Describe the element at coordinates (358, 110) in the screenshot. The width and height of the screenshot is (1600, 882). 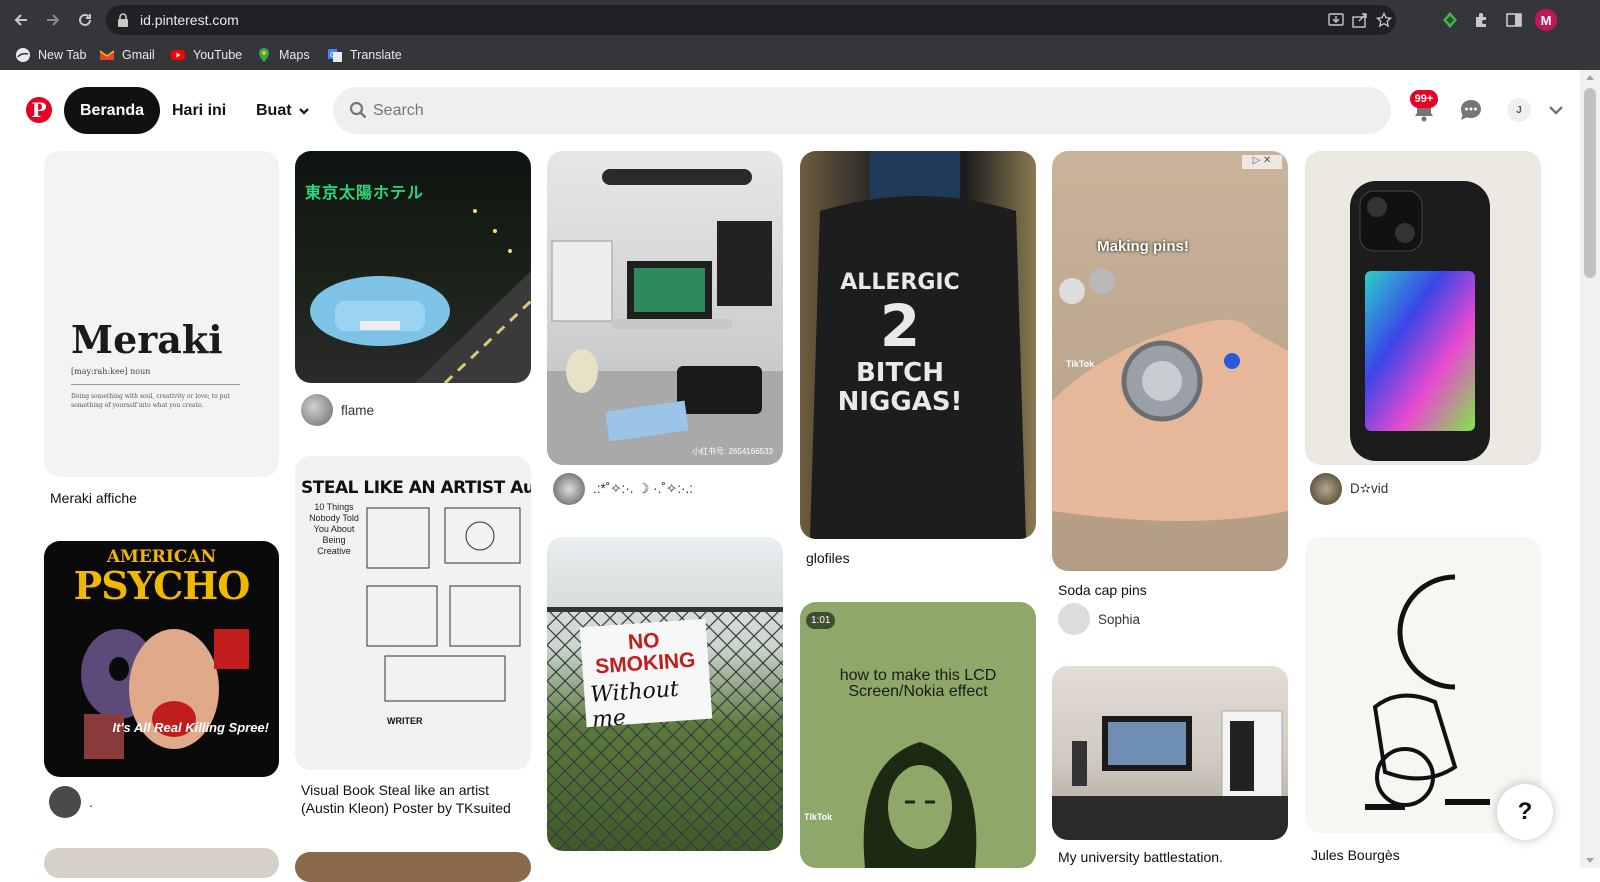
I see `search-icon` at that location.